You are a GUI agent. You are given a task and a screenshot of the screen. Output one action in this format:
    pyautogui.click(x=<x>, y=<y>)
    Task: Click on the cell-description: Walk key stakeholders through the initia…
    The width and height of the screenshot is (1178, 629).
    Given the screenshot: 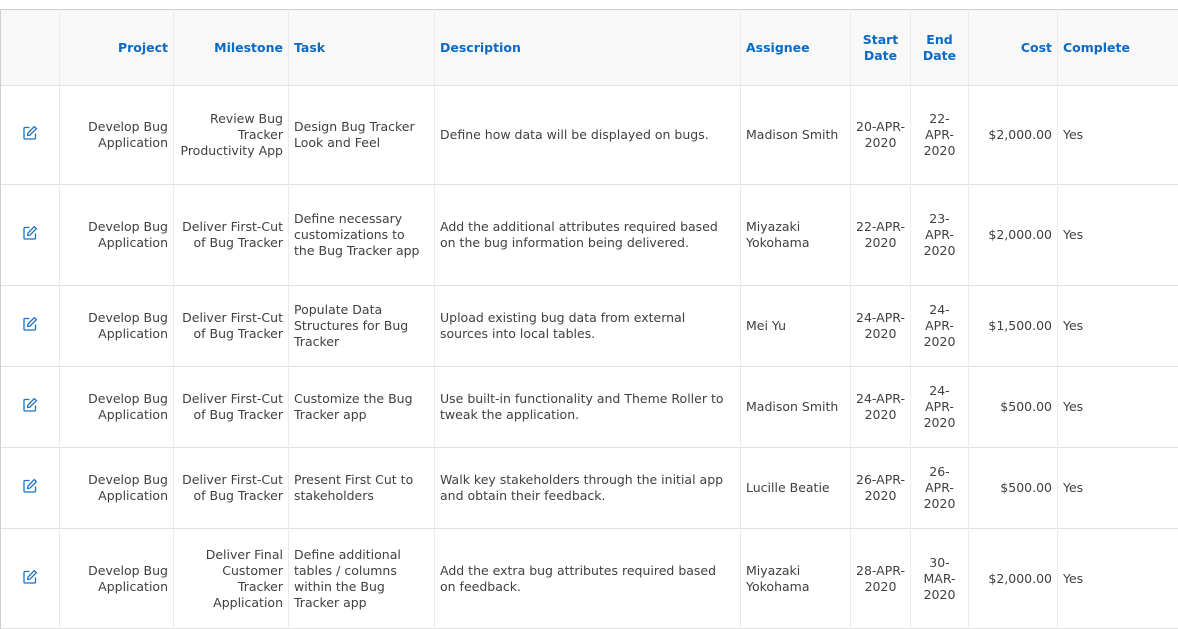 What is the action you would take?
    pyautogui.click(x=588, y=488)
    